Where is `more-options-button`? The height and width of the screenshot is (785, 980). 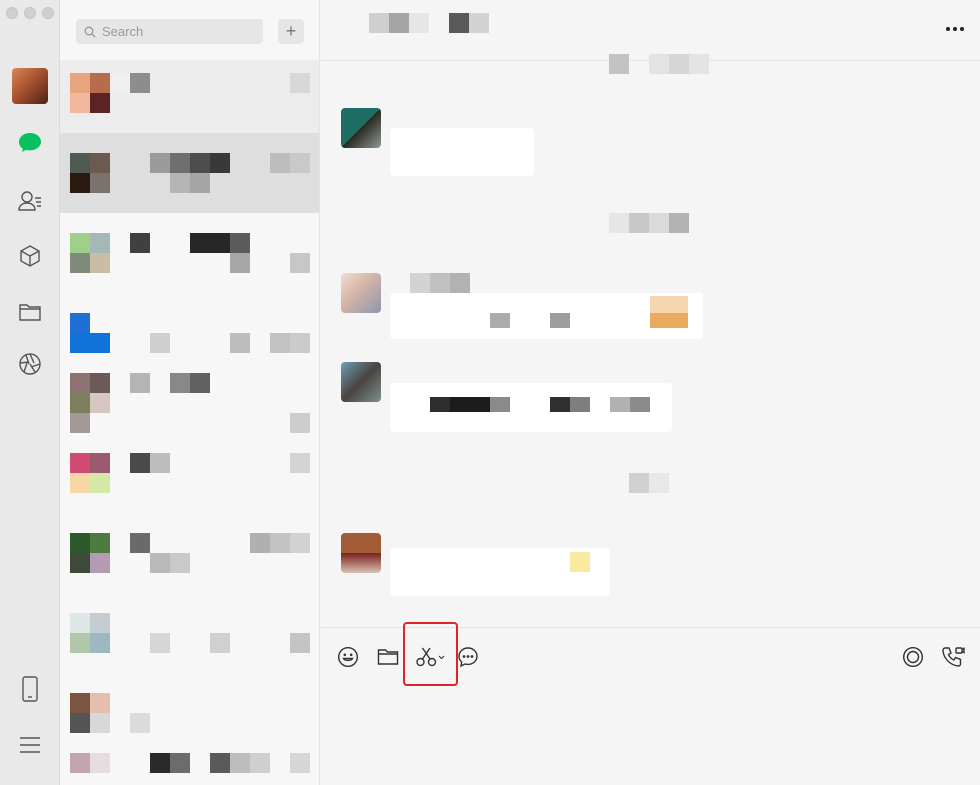
more-options-button is located at coordinates (955, 29).